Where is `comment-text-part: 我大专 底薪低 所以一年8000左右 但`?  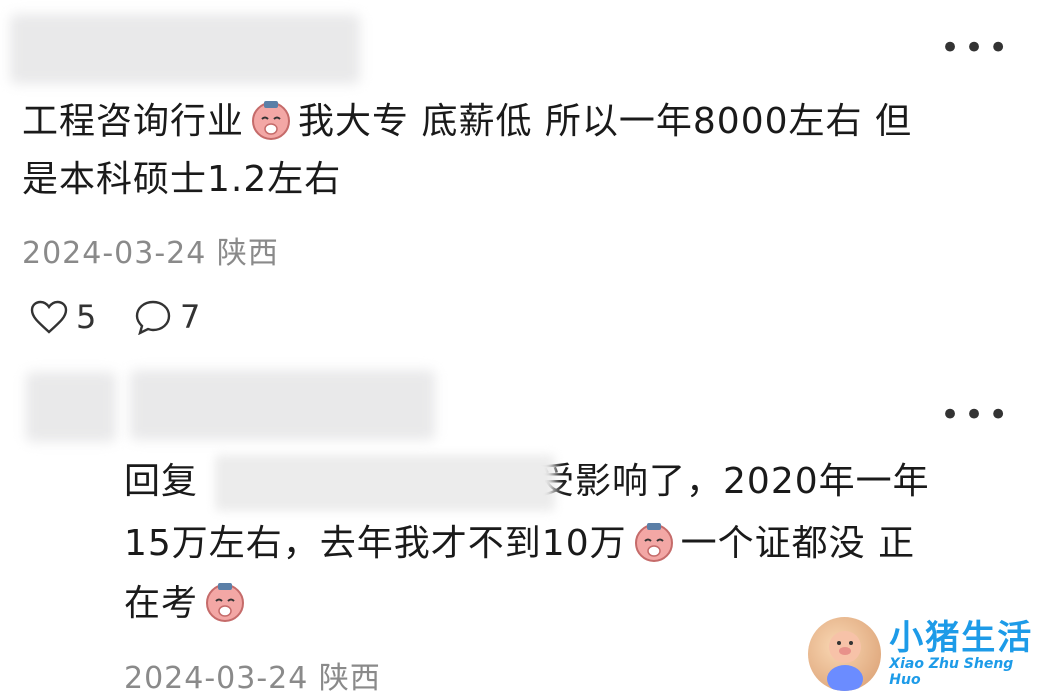
comment-text-part: 我大专 底薪低 所以一年8000左右 但 is located at coordinates (605, 121).